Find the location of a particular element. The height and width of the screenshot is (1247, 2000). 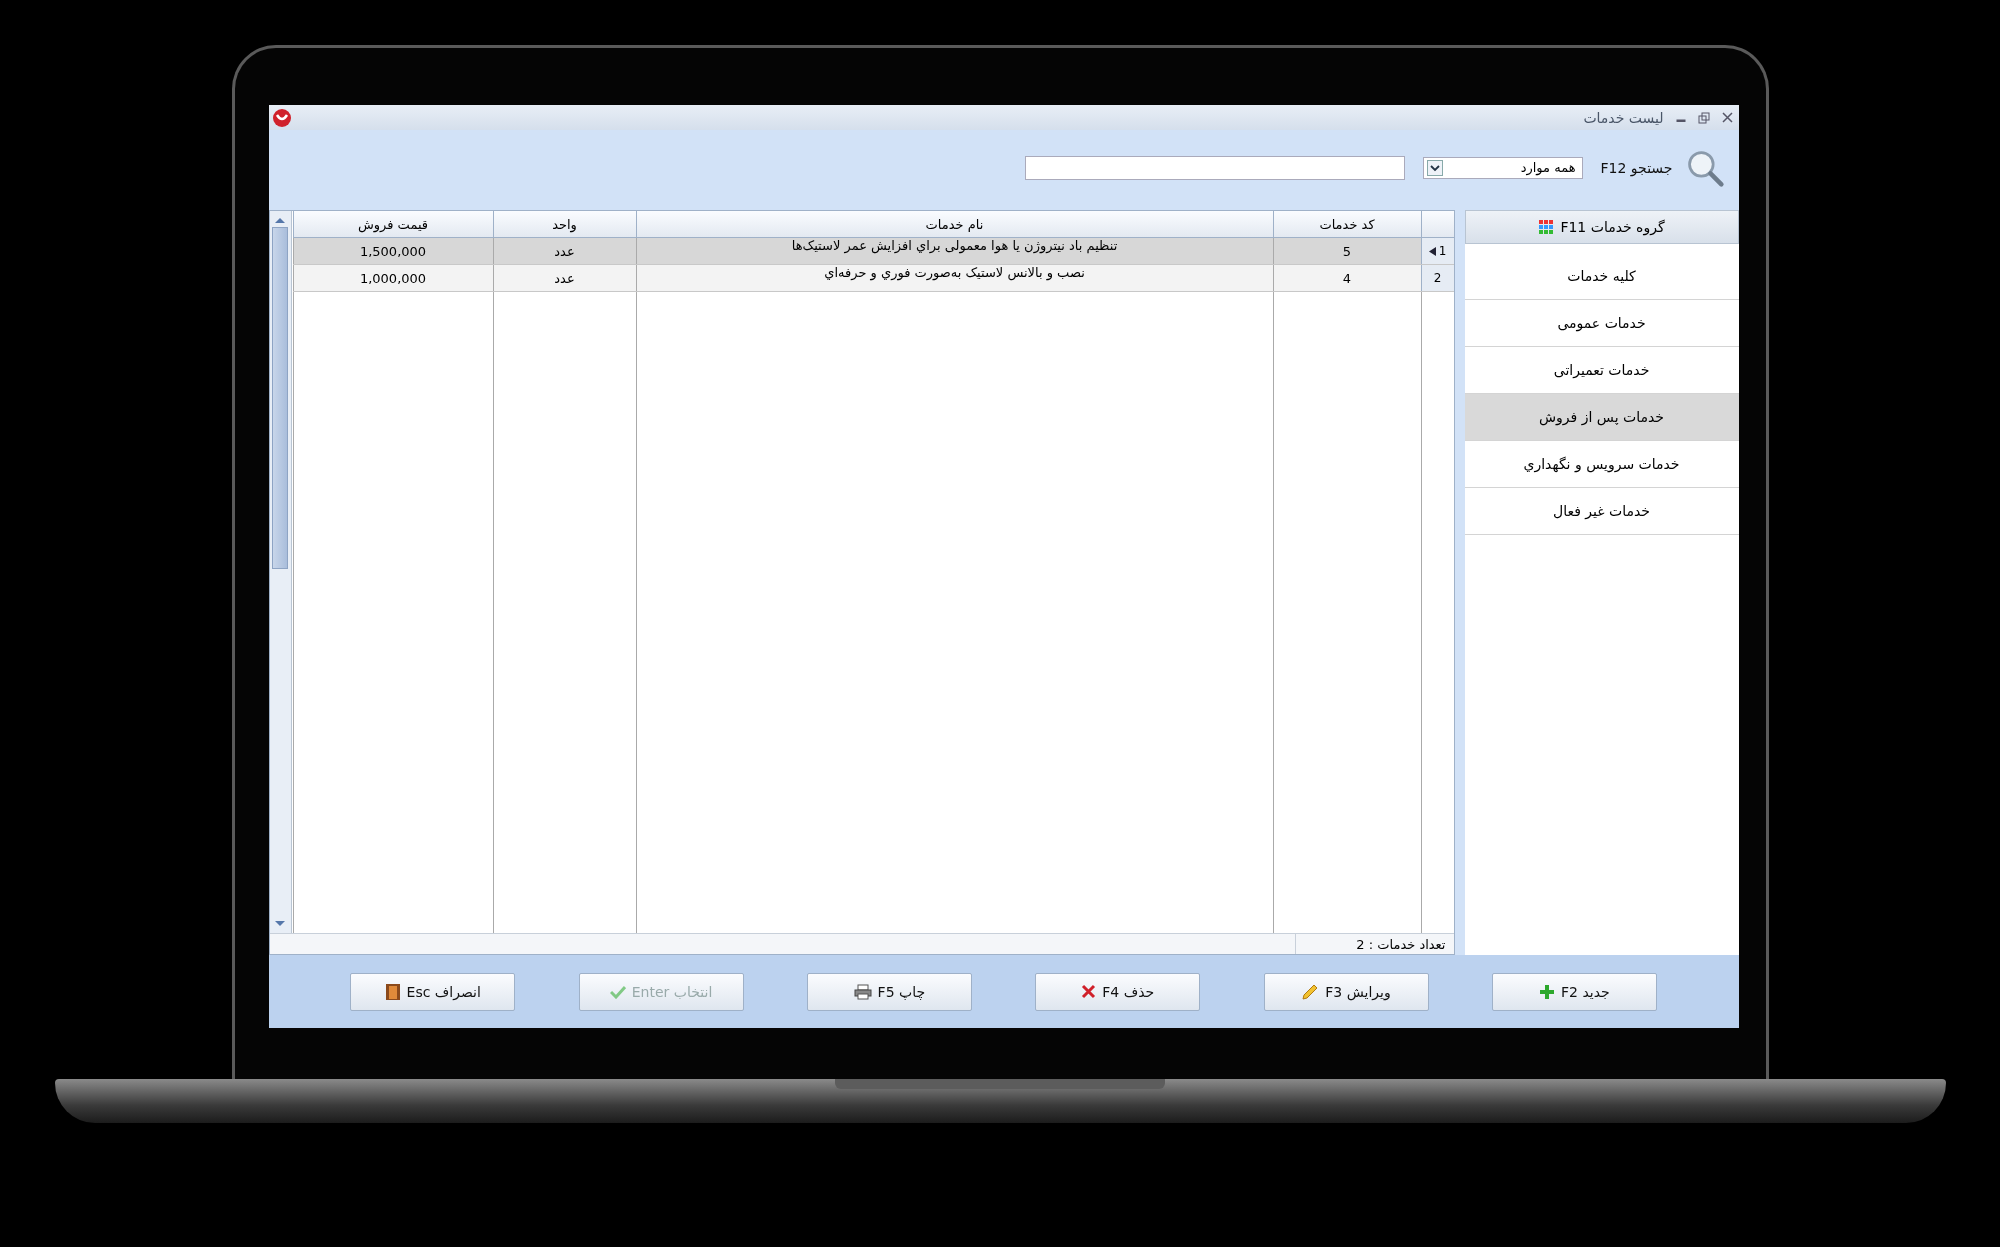

plus-icon is located at coordinates (1547, 991).